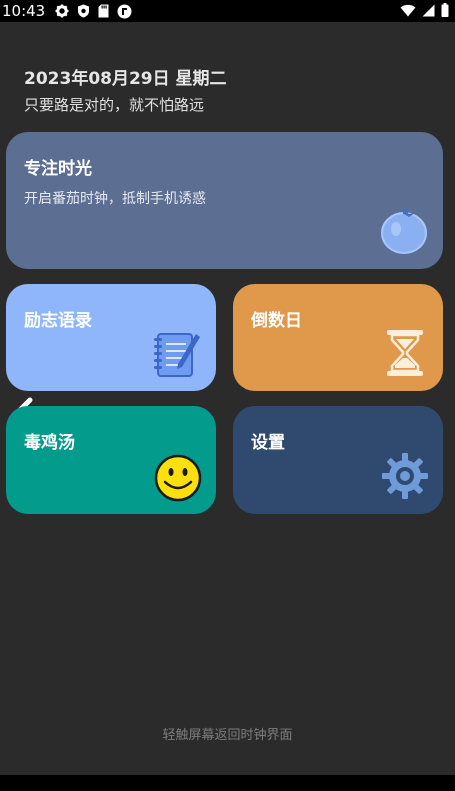  What do you see at coordinates (338, 337) in the screenshot?
I see `countdown-days-card: 倒数日` at bounding box center [338, 337].